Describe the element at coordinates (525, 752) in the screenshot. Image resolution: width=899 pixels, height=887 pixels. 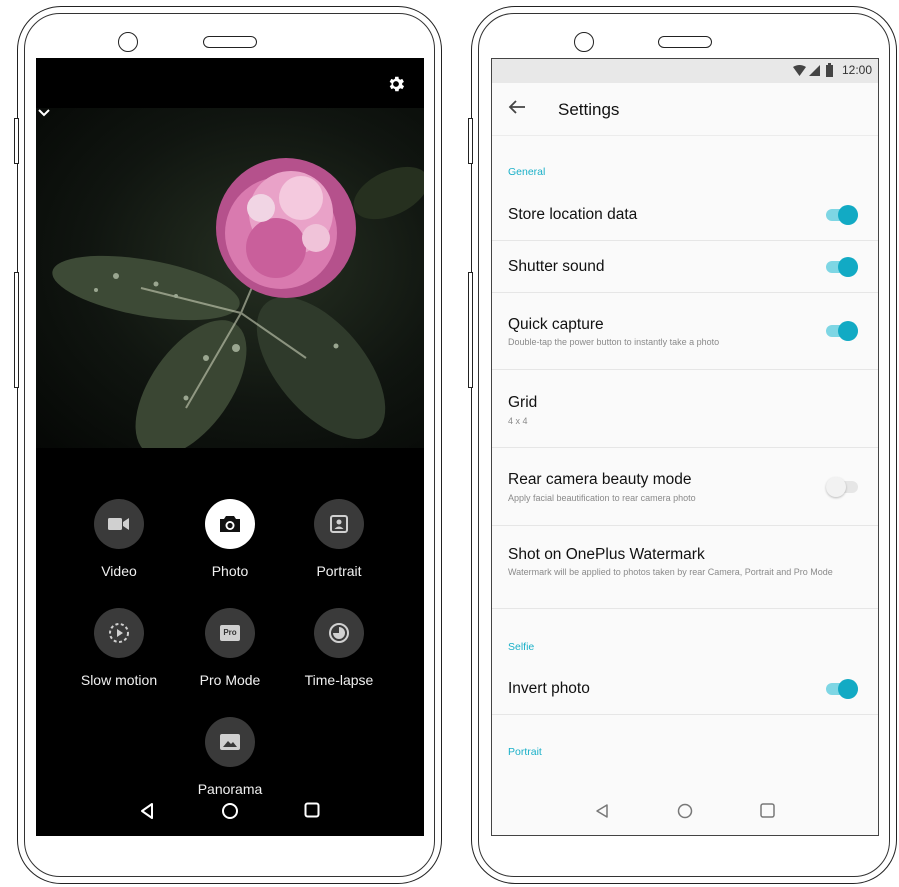
I see `section-header-portrait: Portrait` at that location.